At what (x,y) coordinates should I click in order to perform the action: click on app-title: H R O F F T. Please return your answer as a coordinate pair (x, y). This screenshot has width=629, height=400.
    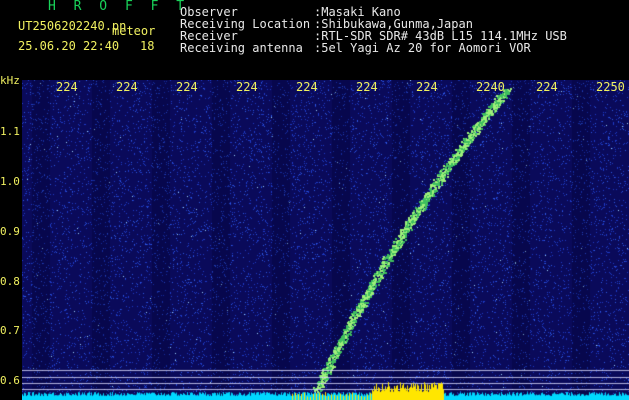
    Looking at the image, I should click on (119, 7).